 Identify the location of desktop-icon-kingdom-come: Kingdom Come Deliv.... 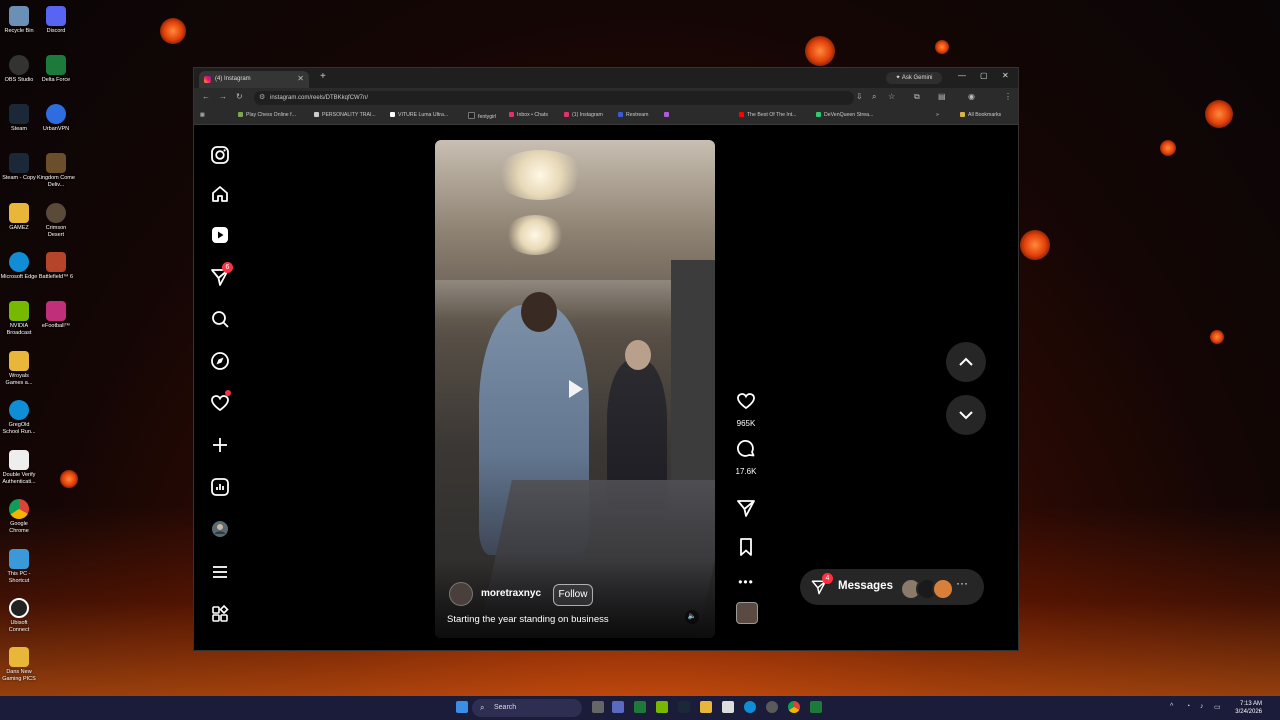
(56, 171).